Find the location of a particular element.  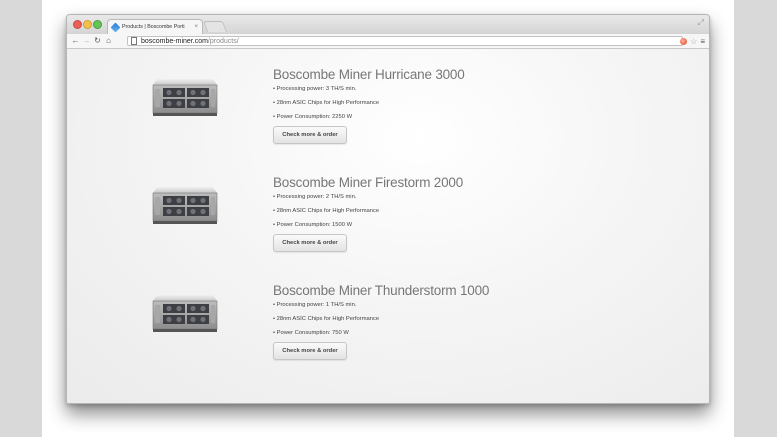

back-arrow-icon: ← is located at coordinates (75, 41).